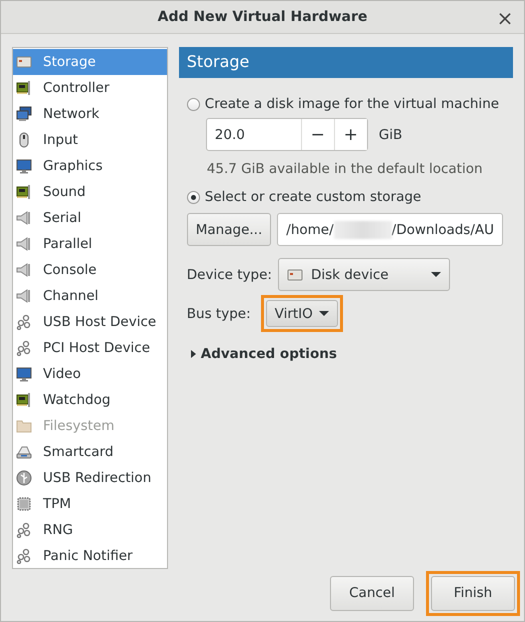  What do you see at coordinates (345, 169) in the screenshot?
I see `available-space-text: 45.7 GiB available in the default location` at bounding box center [345, 169].